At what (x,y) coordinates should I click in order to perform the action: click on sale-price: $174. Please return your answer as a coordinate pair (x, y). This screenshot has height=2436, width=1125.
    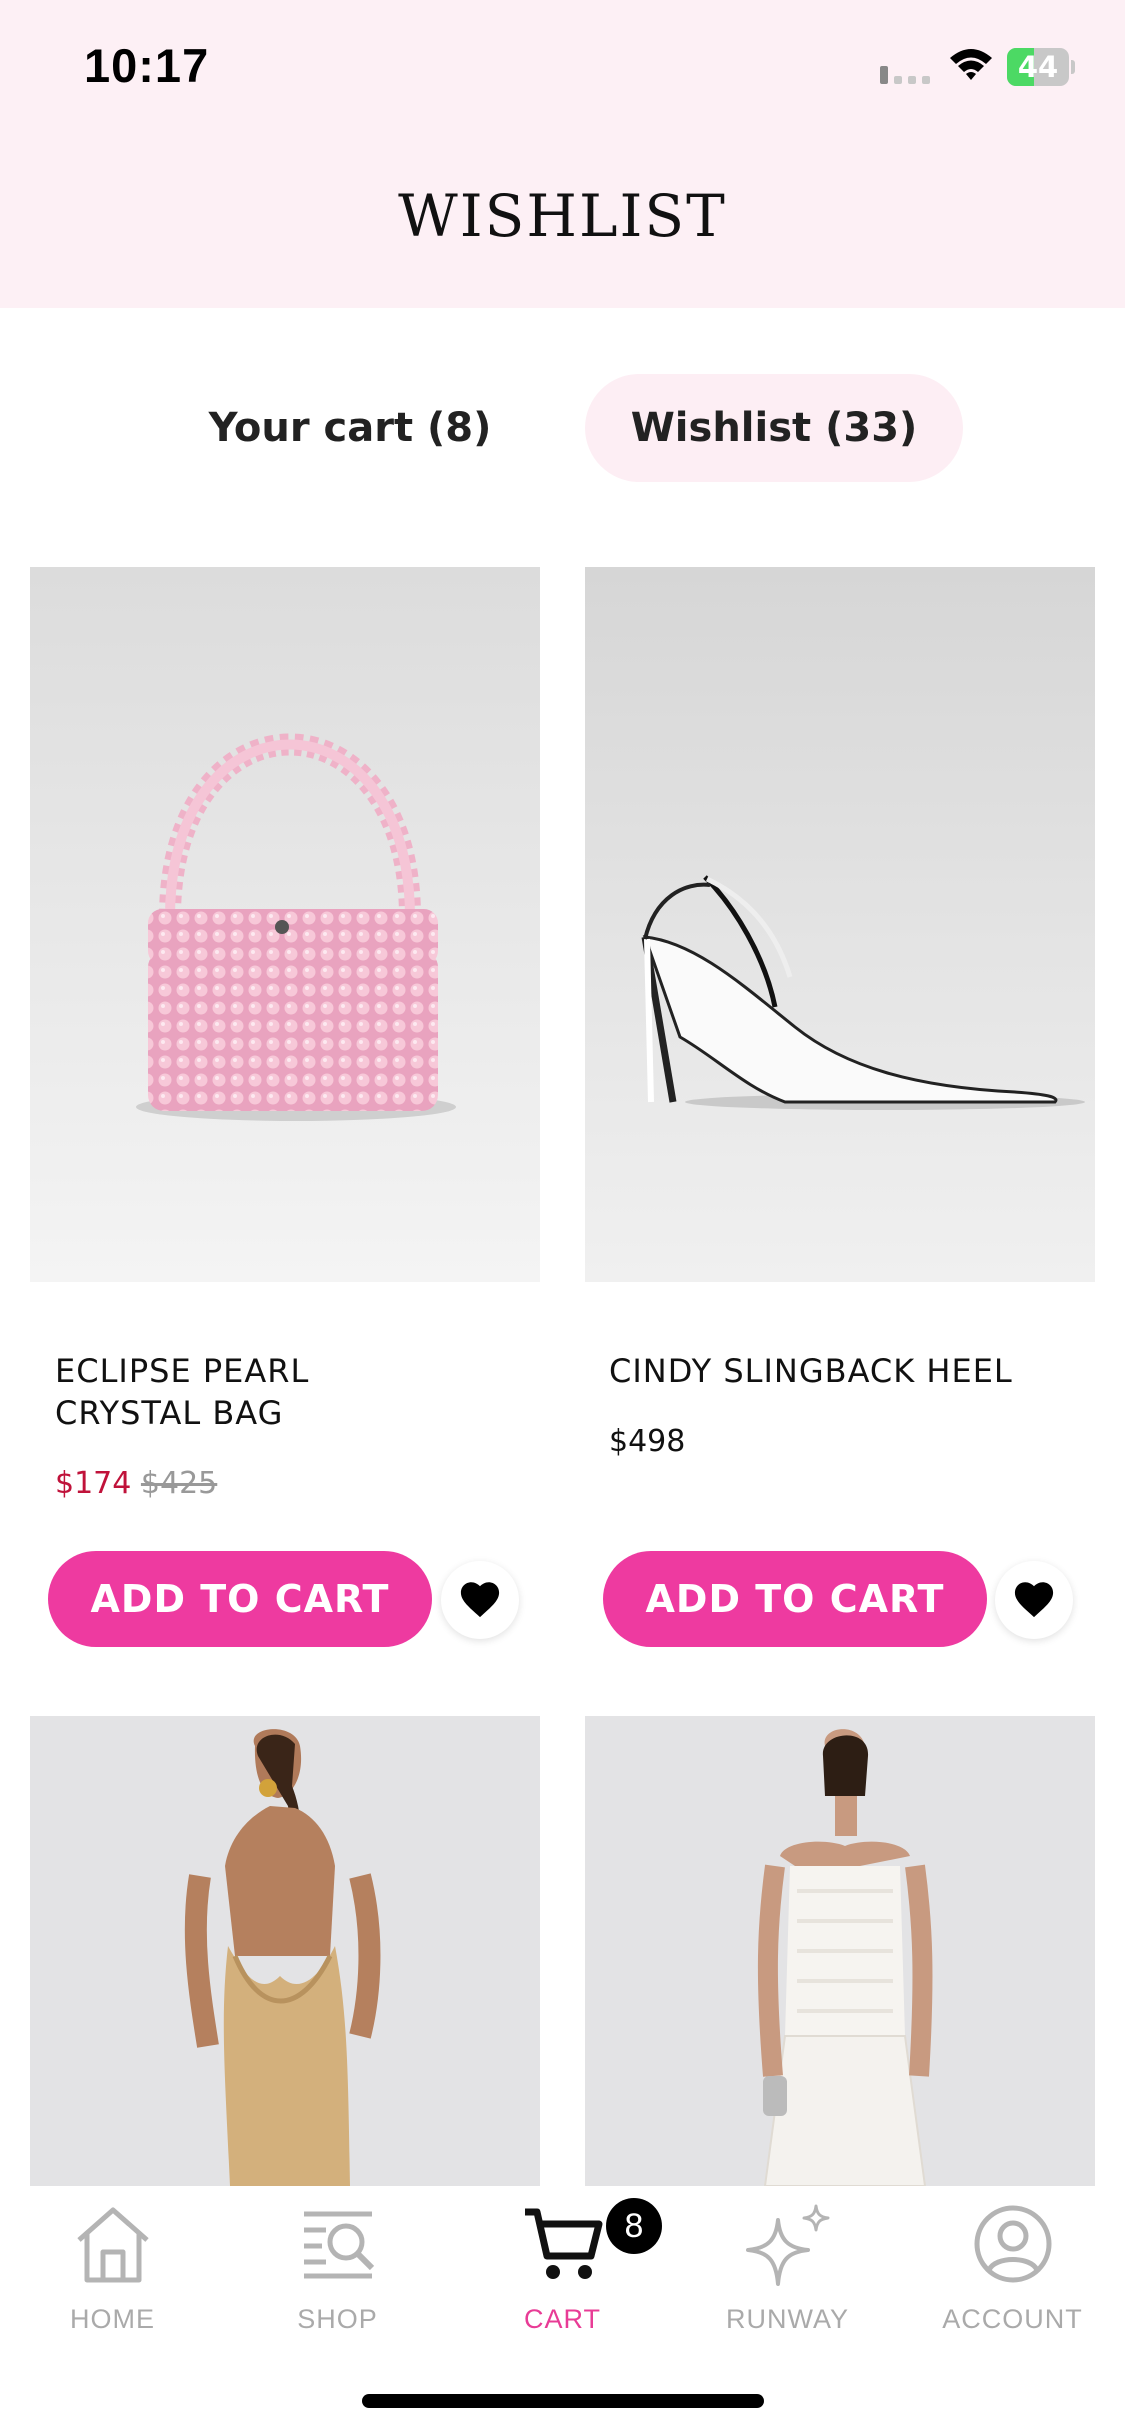
    Looking at the image, I should click on (93, 1483).